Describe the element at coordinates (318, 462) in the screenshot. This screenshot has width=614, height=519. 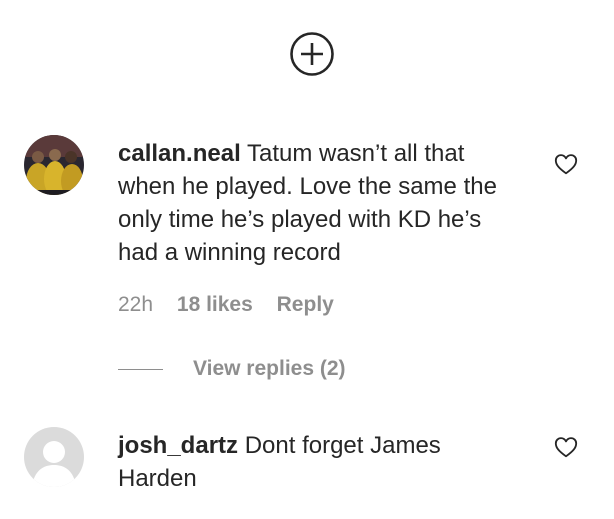
I see `comment-body: josh_dartz Dont forget James Harden` at that location.